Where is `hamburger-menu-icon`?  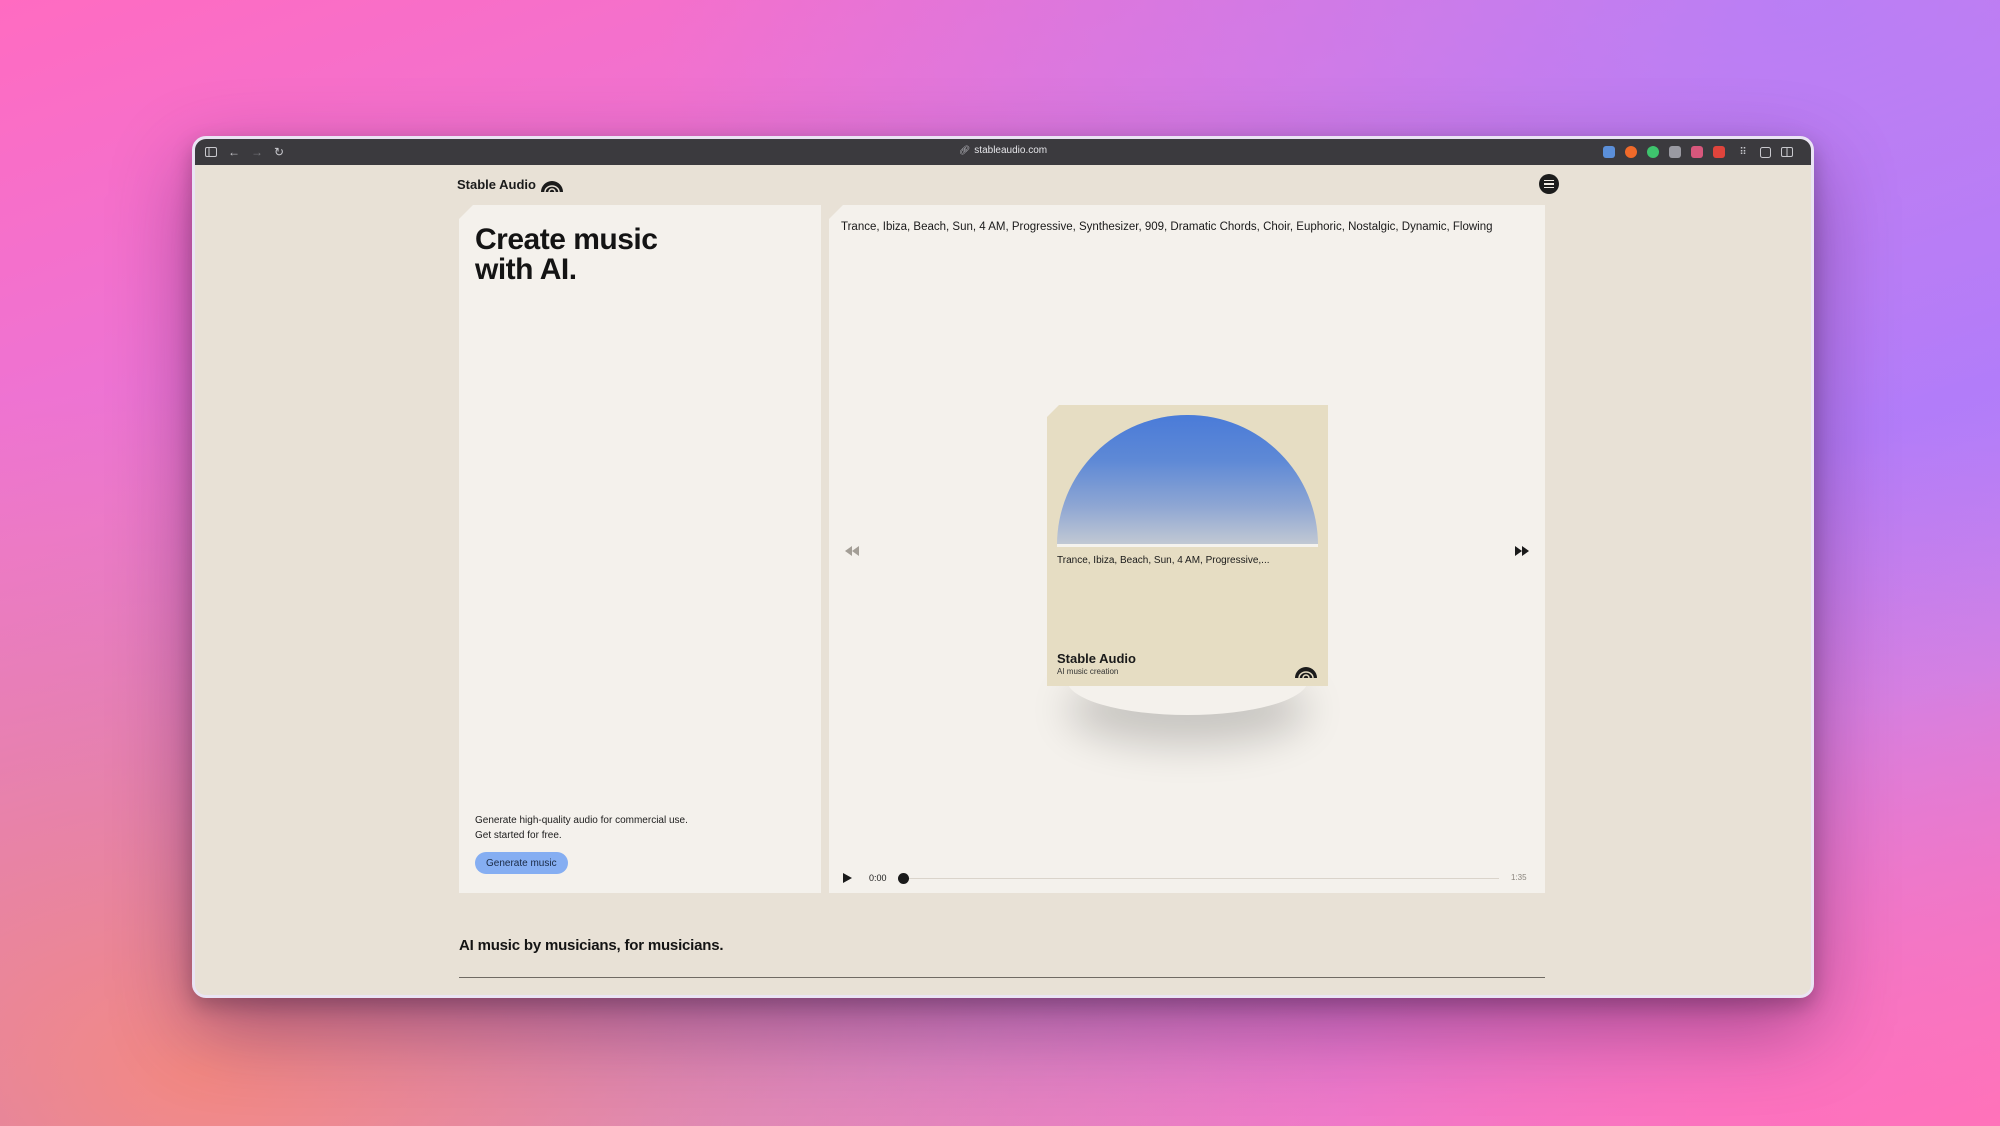 hamburger-menu-icon is located at coordinates (1549, 184).